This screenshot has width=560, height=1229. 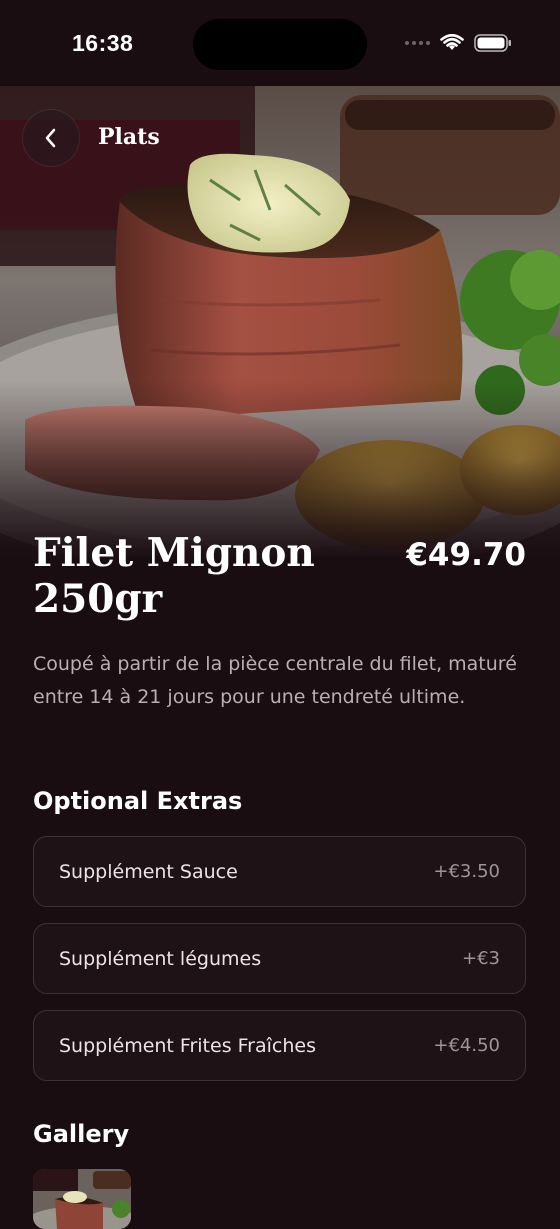 I want to click on extra-item-sauce: Supplément Sauce +€3.50, so click(x=279, y=871).